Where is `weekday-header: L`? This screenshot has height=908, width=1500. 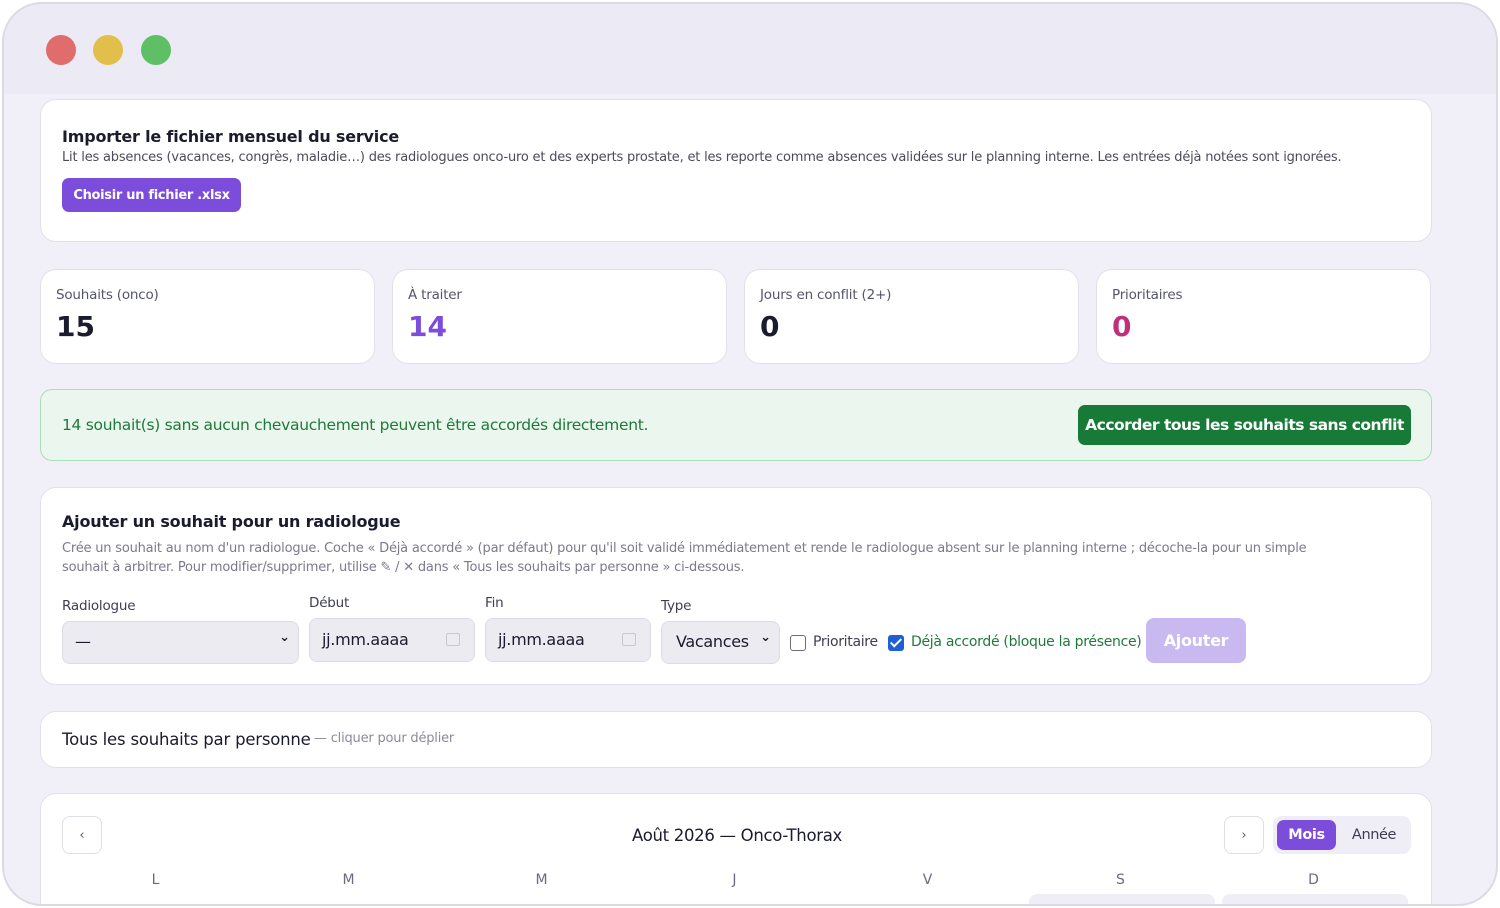
weekday-header: L is located at coordinates (155, 880).